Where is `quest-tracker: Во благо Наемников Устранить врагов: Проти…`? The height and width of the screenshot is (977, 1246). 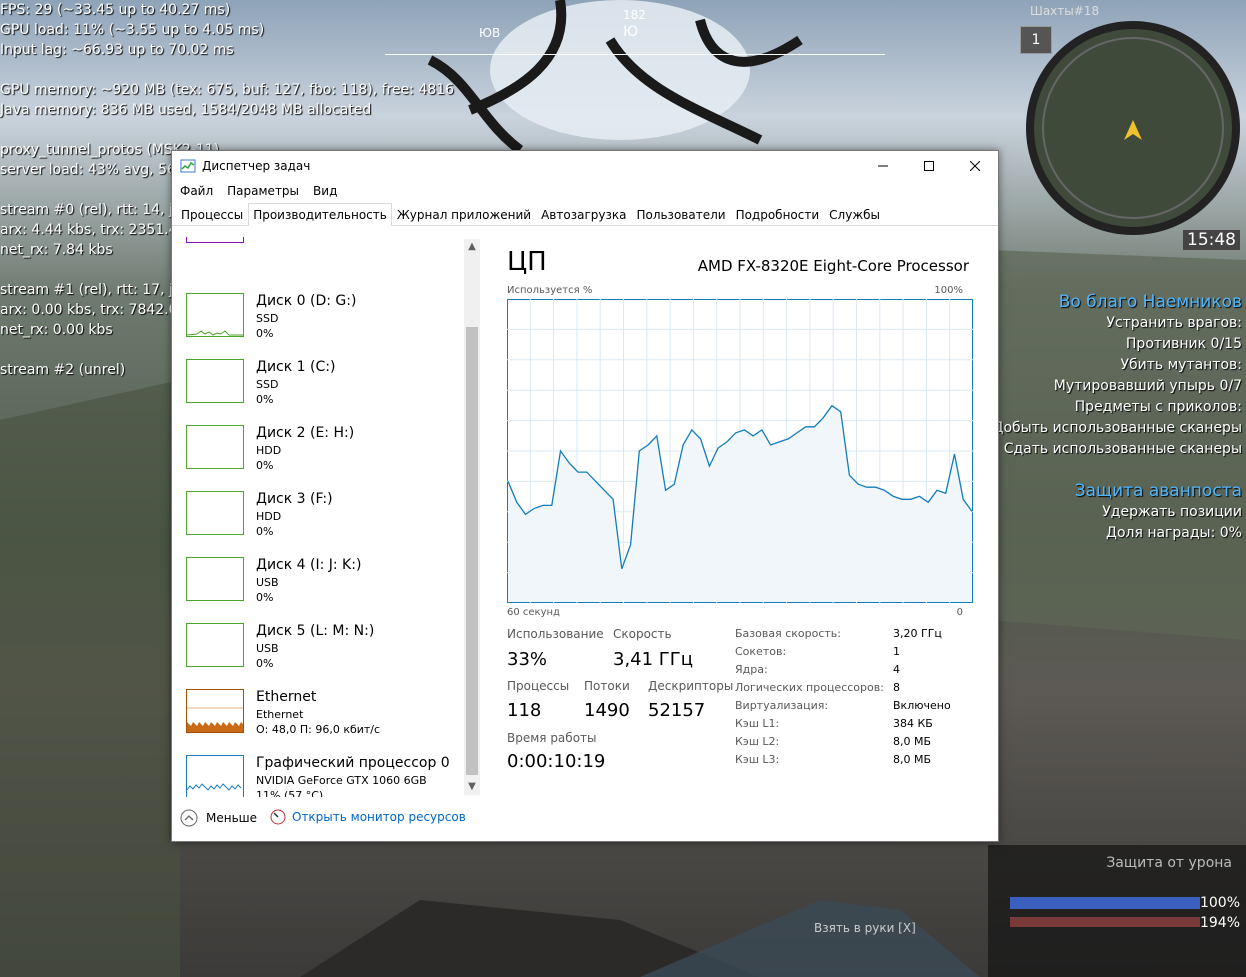
quest-tracker: Во благо Наемников Устранить врагов: Проти… is located at coordinates (1117, 418).